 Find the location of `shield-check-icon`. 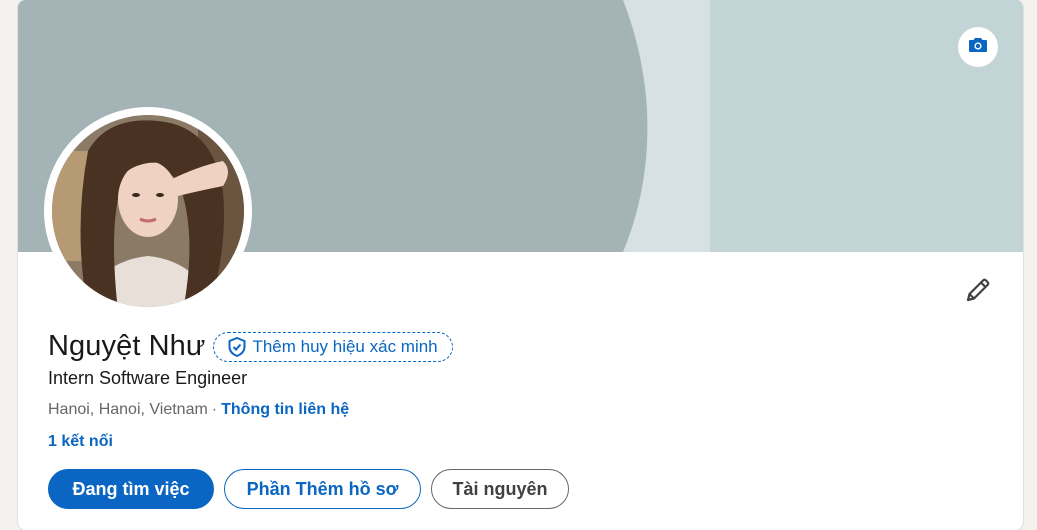

shield-check-icon is located at coordinates (237, 346).